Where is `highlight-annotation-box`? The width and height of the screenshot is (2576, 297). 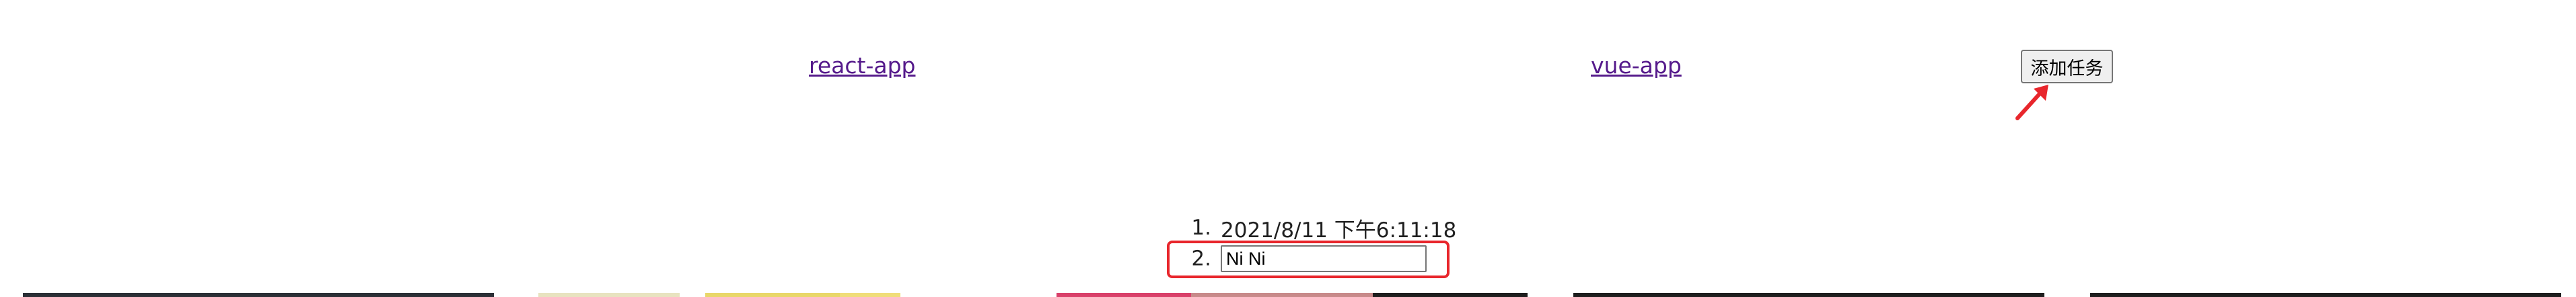
highlight-annotation-box is located at coordinates (1308, 260).